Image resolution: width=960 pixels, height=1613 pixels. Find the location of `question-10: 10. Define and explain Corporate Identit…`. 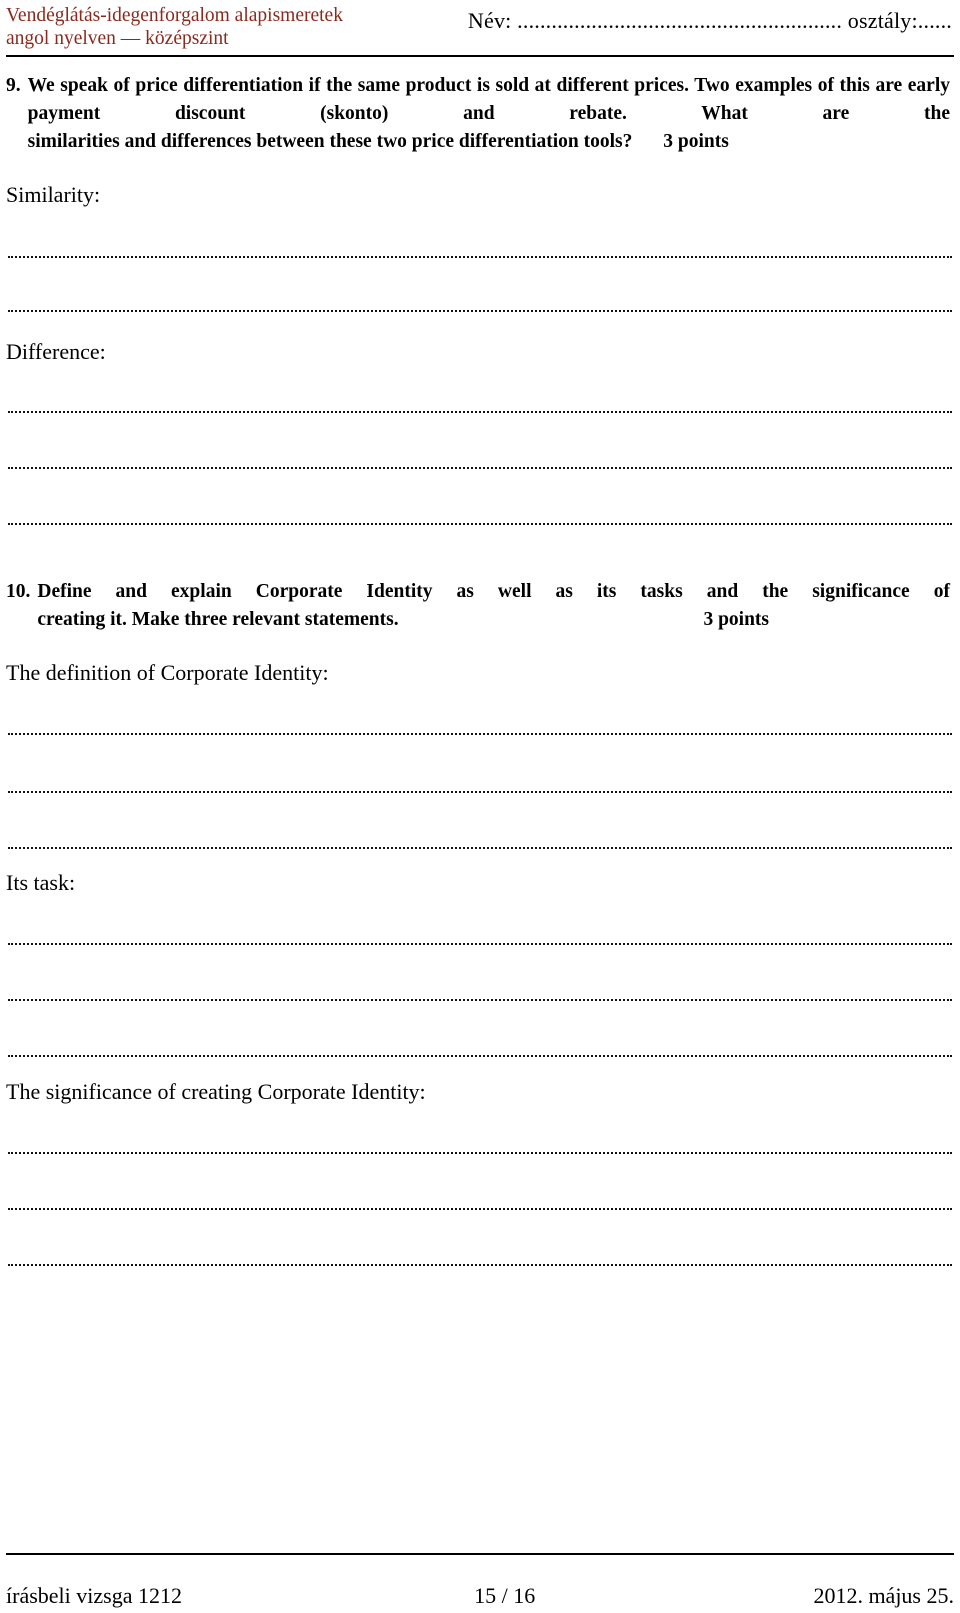

question-10: 10. Define and explain Corporate Identit… is located at coordinates (480, 606).